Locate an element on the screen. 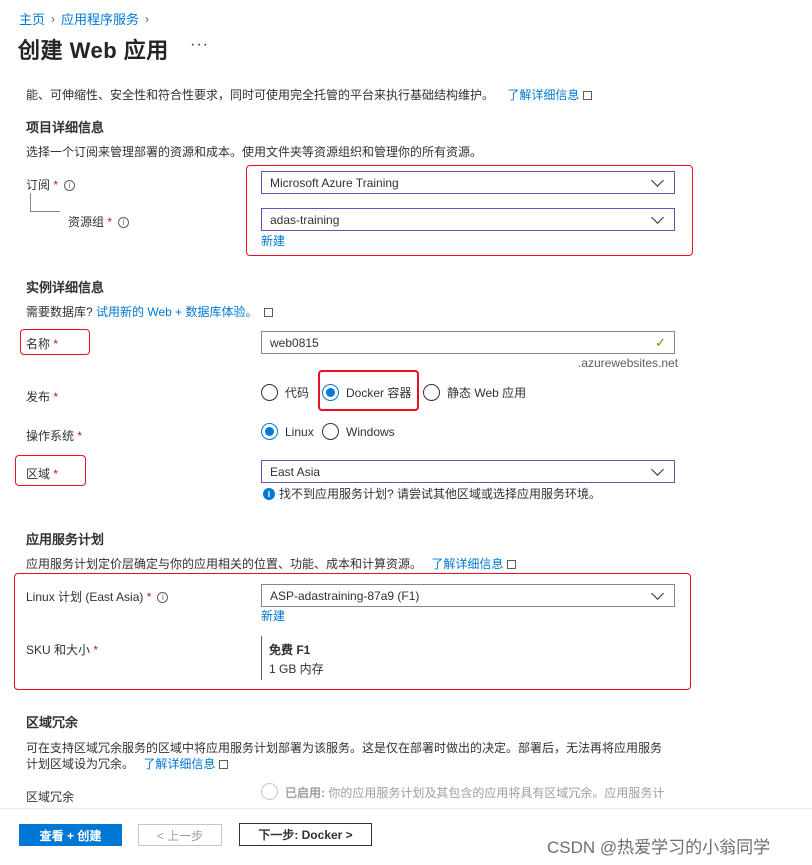 The height and width of the screenshot is (865, 812). publish-option-static-label: 静态 Web 应用 is located at coordinates (487, 393).